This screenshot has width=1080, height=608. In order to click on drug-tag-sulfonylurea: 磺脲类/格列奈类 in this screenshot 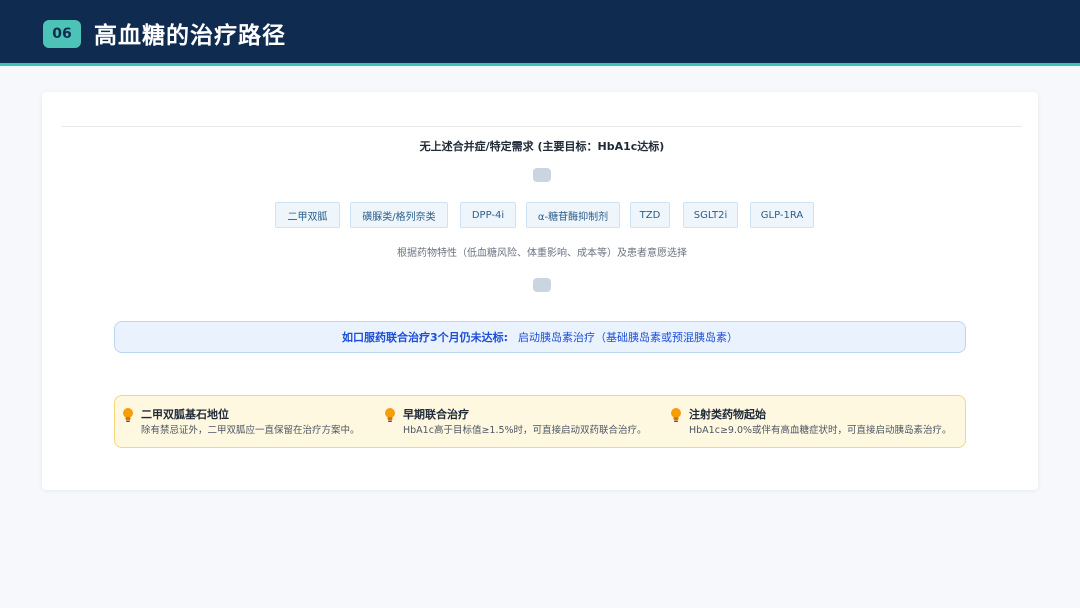, I will do `click(399, 215)`.